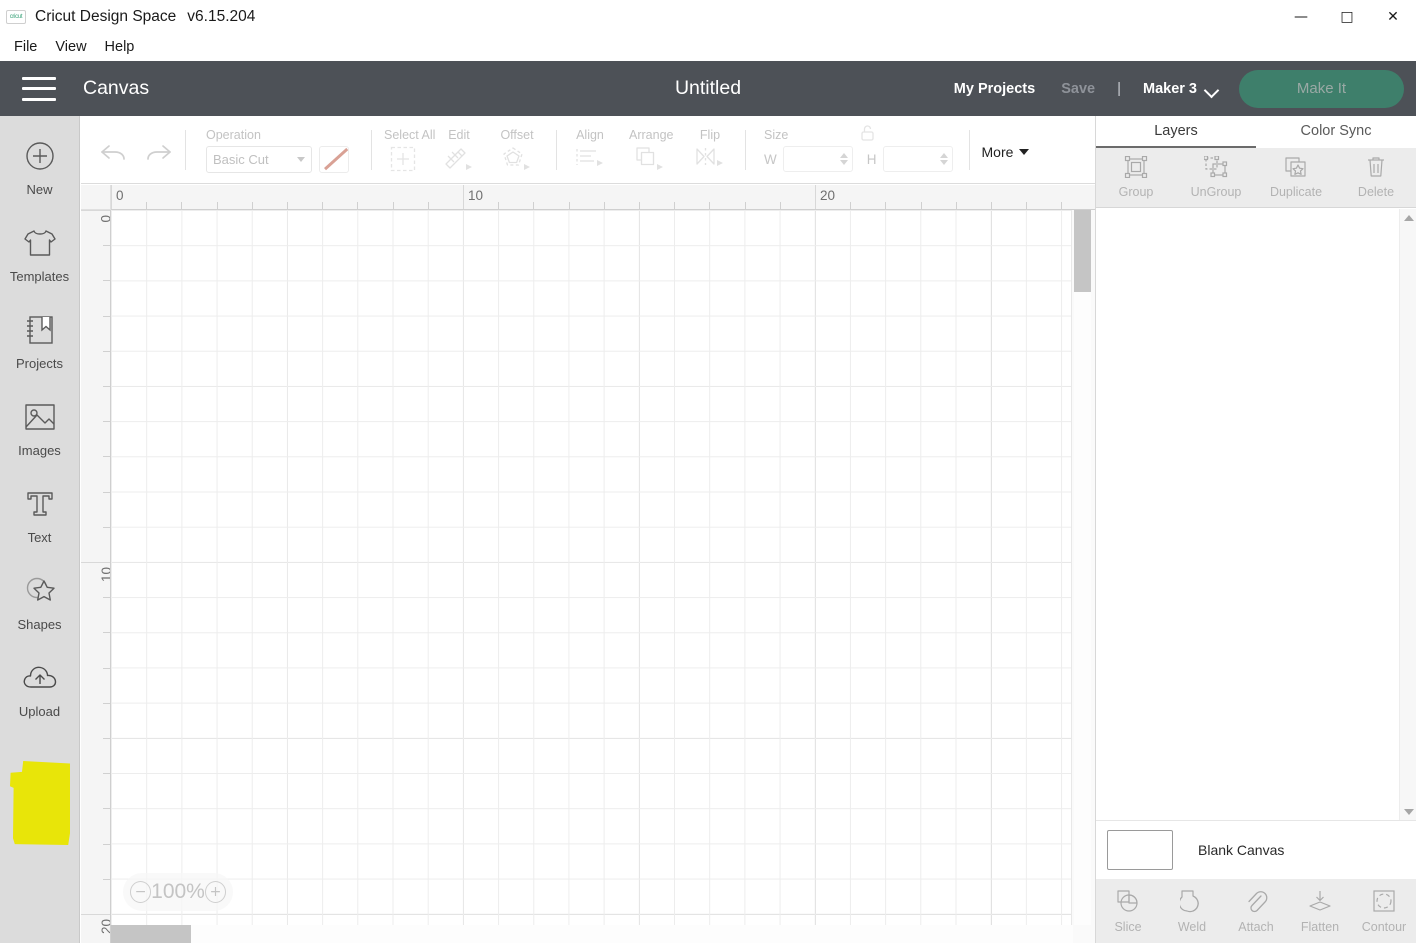 Image resolution: width=1416 pixels, height=943 pixels. Describe the element at coordinates (1136, 177) in the screenshot. I see `group-button: Group` at that location.